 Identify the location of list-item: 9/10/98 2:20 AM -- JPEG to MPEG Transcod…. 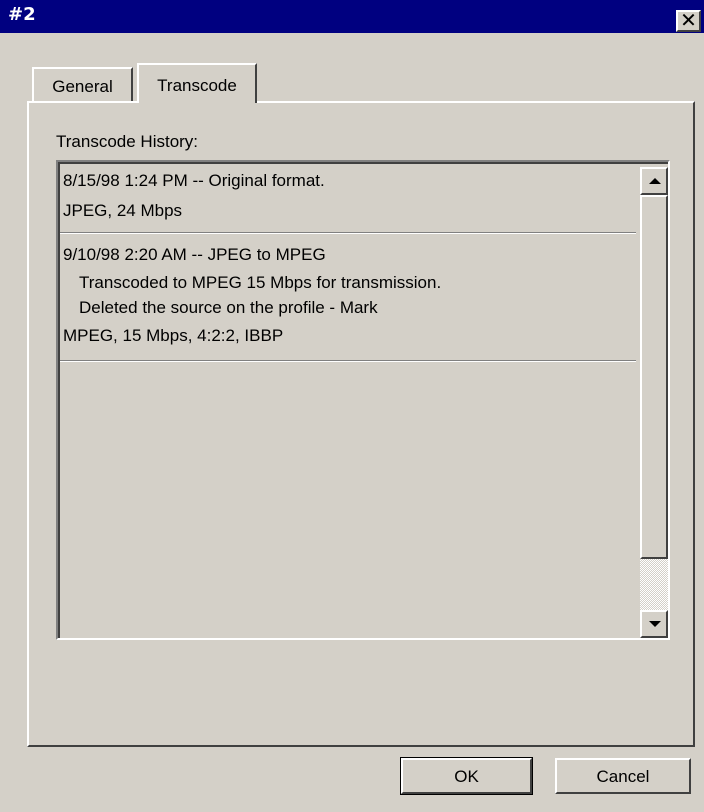
(348, 297).